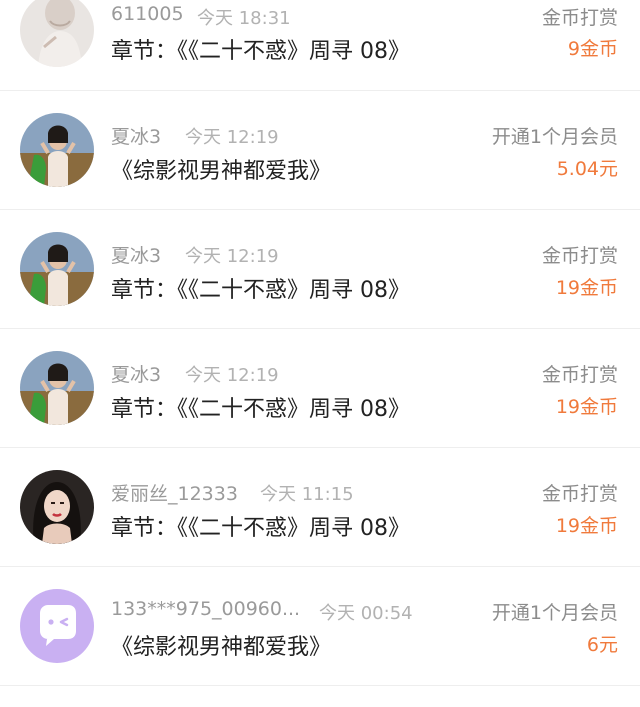 The width and height of the screenshot is (640, 707). Describe the element at coordinates (592, 49) in the screenshot. I see `transaction-amount: 9金币` at that location.